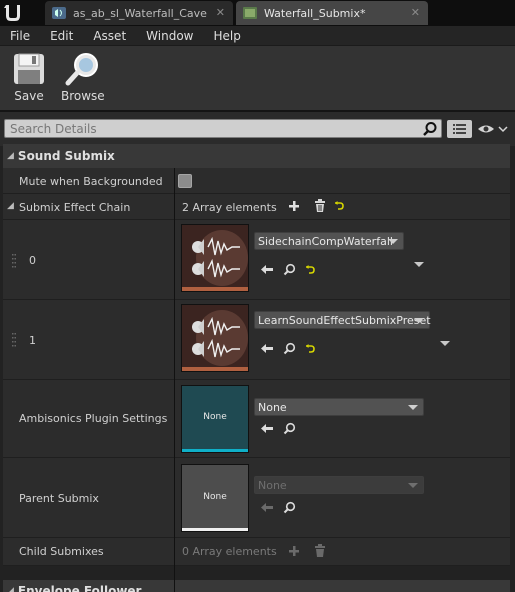  I want to click on magnifier-icon, so click(81, 69).